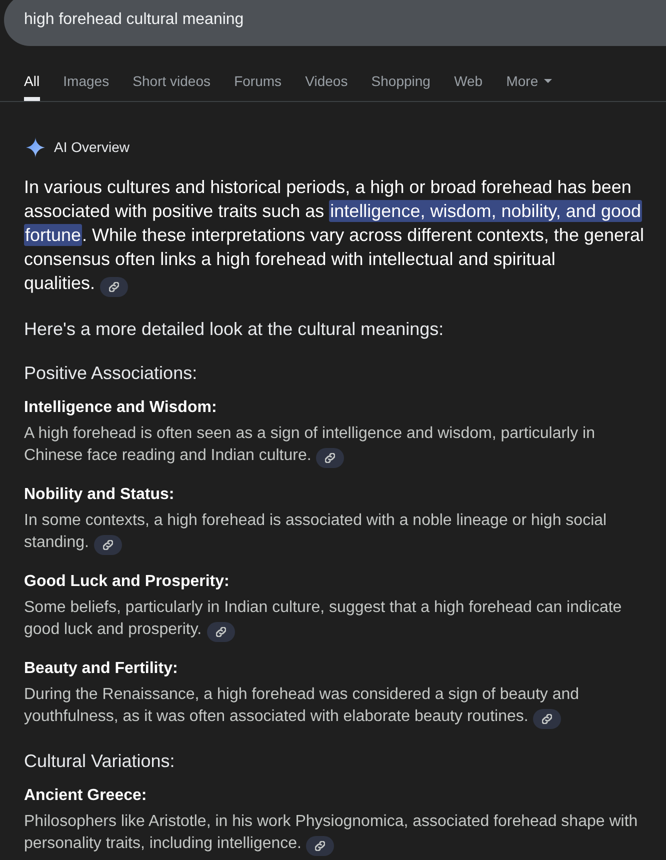  Describe the element at coordinates (337, 236) in the screenshot. I see `summary-text: In various cultures and historical periods, a high or broad forehead has been associated with positive traits such as intelligence, wisdom, nobility, and good fortune. While these interpretations vary across different contexts, the general consensus often links a high forehead with intellectual and spiritual qualities.` at that location.